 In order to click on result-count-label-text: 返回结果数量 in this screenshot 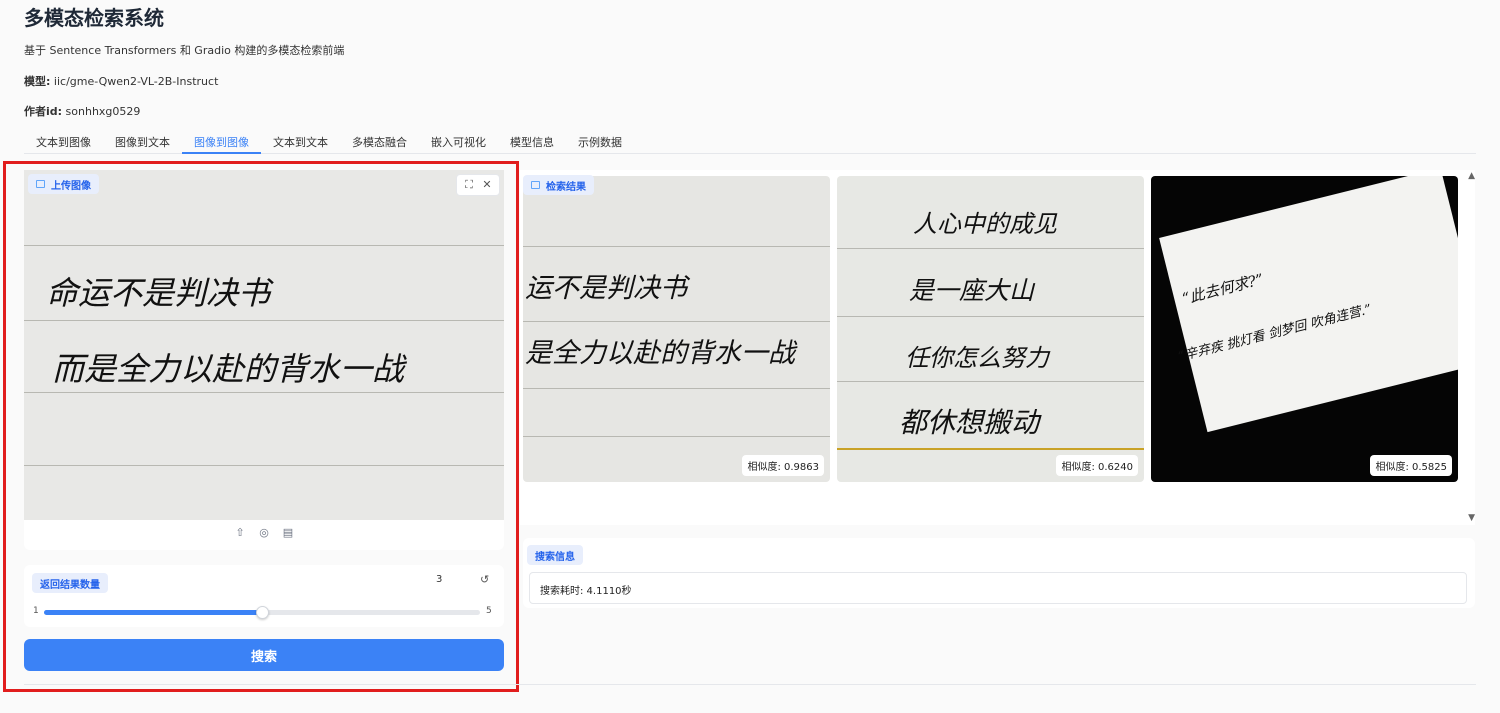, I will do `click(70, 585)`.